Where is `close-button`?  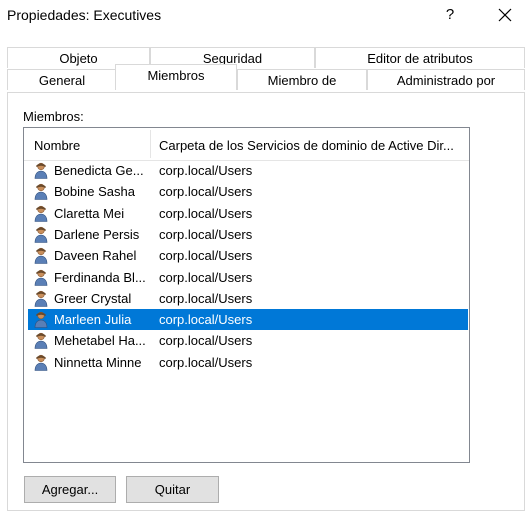 close-button is located at coordinates (505, 15).